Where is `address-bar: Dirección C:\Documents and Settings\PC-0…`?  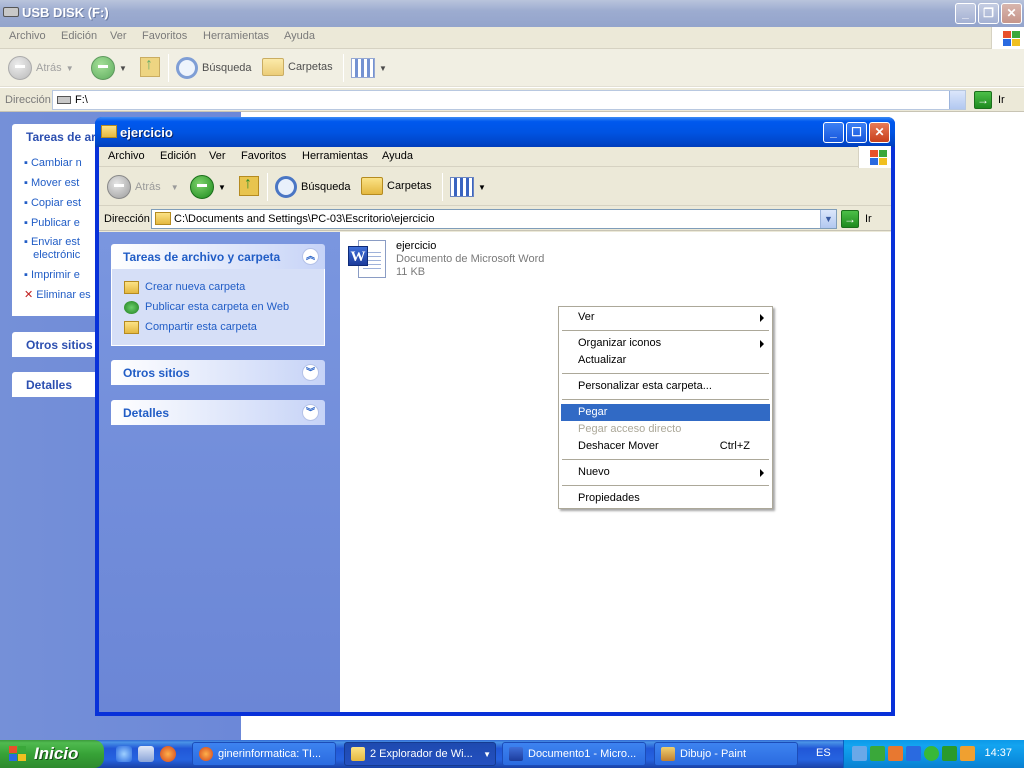 address-bar: Dirección C:\Documents and Settings\PC-0… is located at coordinates (495, 219).